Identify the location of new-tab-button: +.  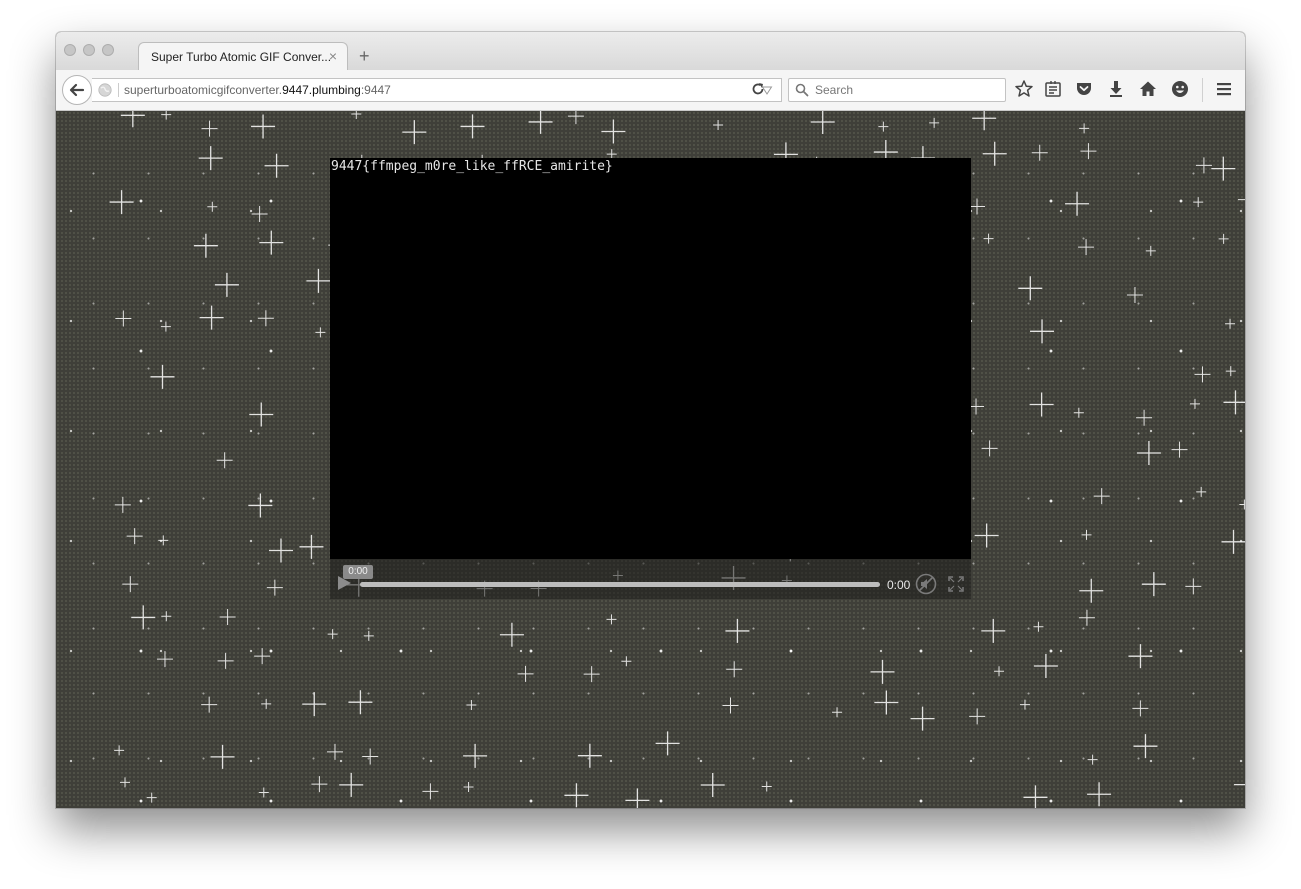
(364, 56).